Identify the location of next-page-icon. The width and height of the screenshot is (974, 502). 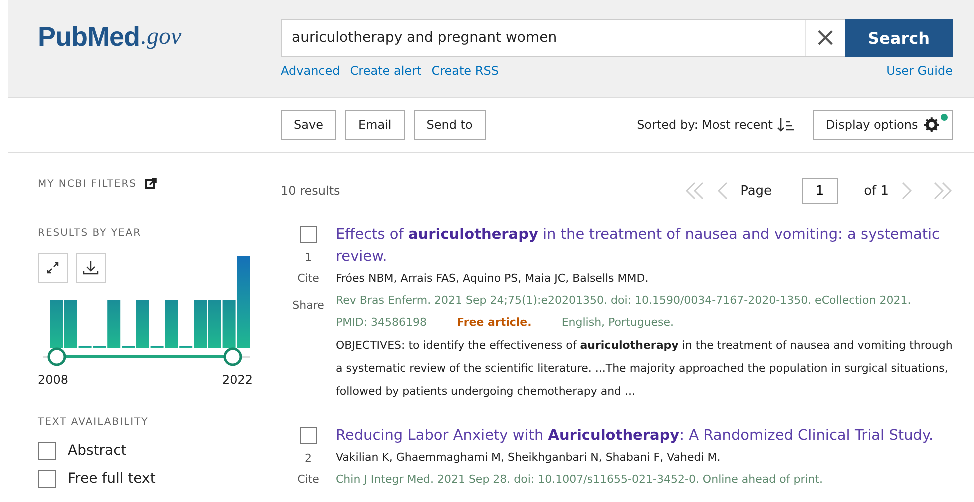
(907, 191).